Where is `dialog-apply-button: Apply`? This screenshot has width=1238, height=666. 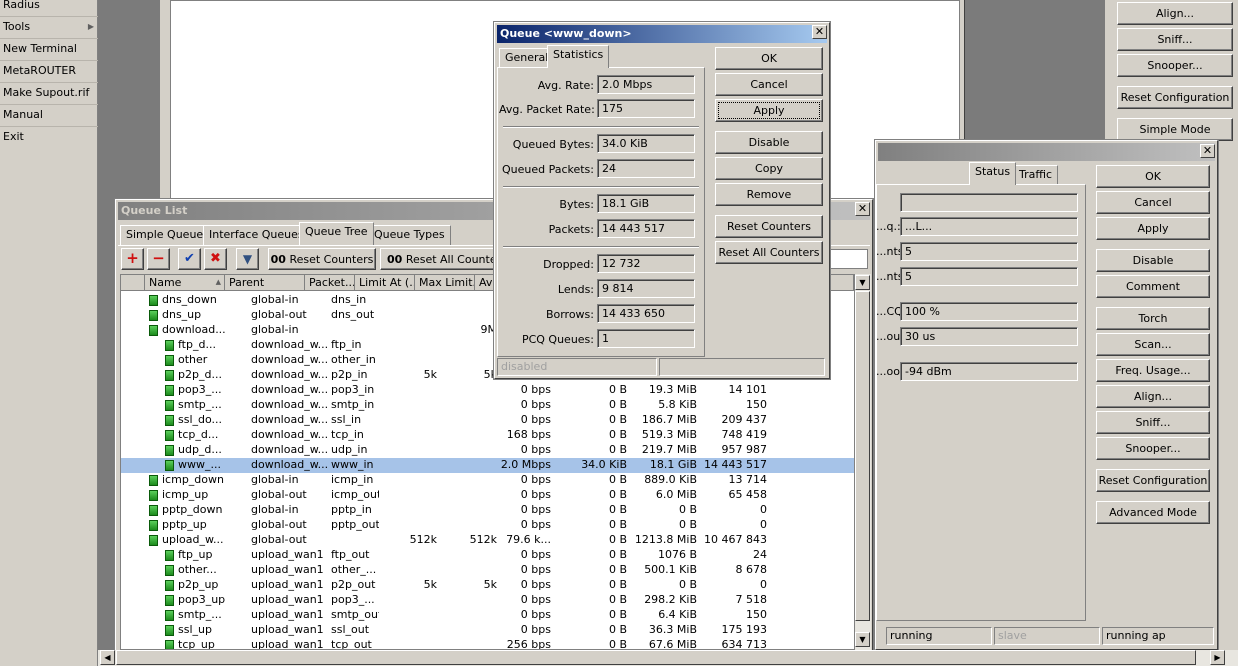 dialog-apply-button: Apply is located at coordinates (769, 110).